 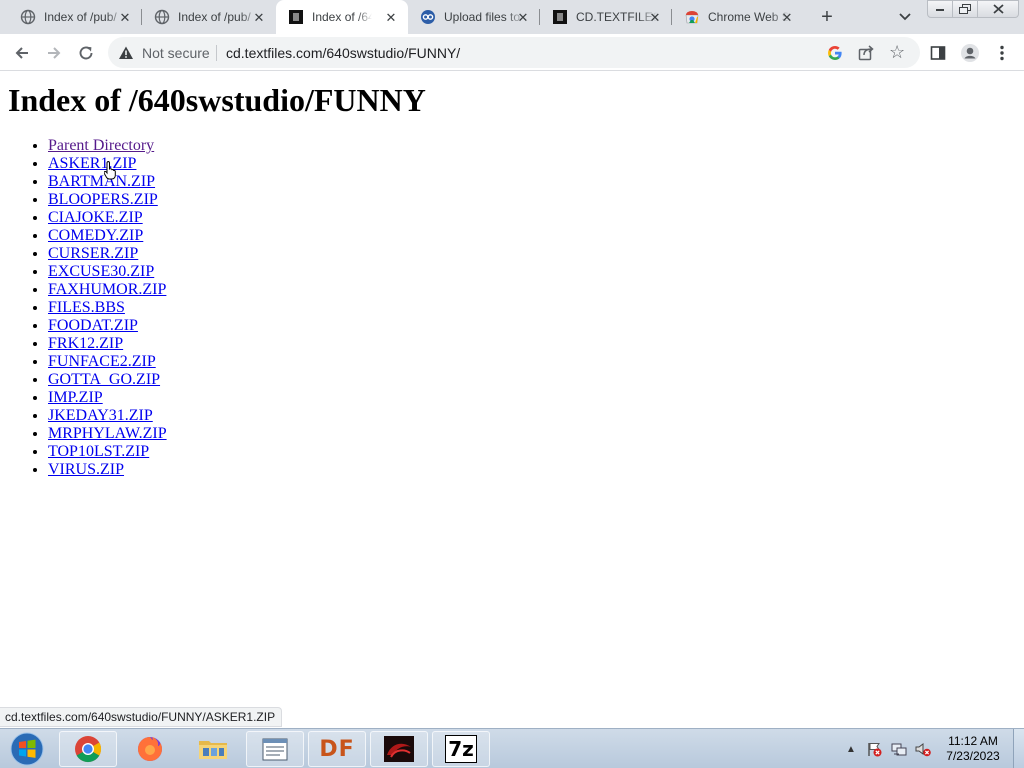 I want to click on tab-3-active: Index of /640swstudio/FUNNY ✕, so click(x=342, y=17).